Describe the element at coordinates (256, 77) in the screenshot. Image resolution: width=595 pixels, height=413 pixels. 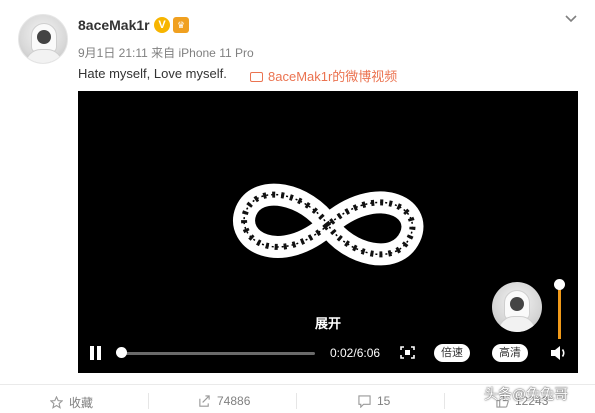
I see `video-camera-icon` at that location.